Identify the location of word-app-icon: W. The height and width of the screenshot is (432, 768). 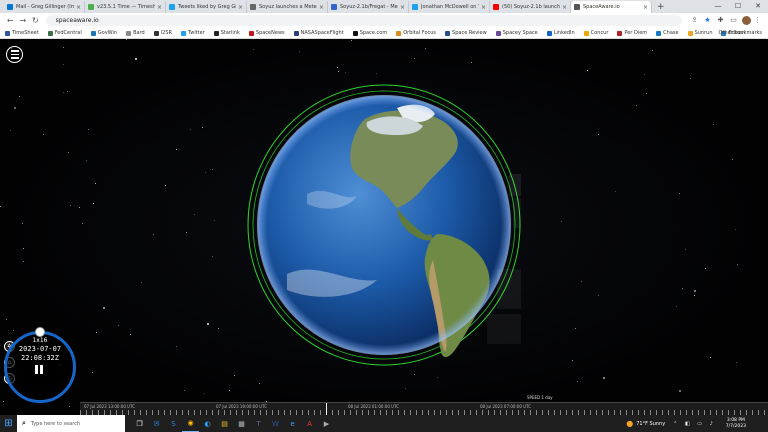
(275, 423).